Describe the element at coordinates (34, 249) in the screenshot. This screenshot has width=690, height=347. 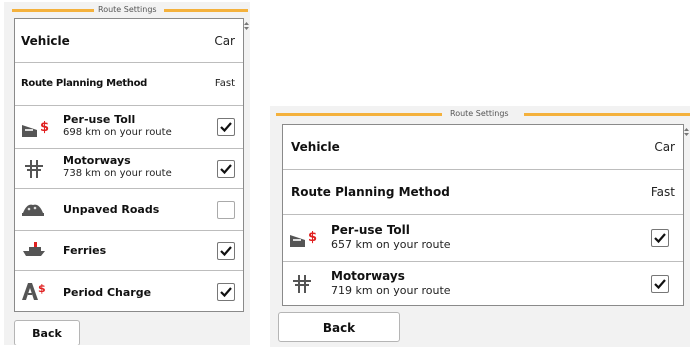
I see `ferry-icon` at that location.